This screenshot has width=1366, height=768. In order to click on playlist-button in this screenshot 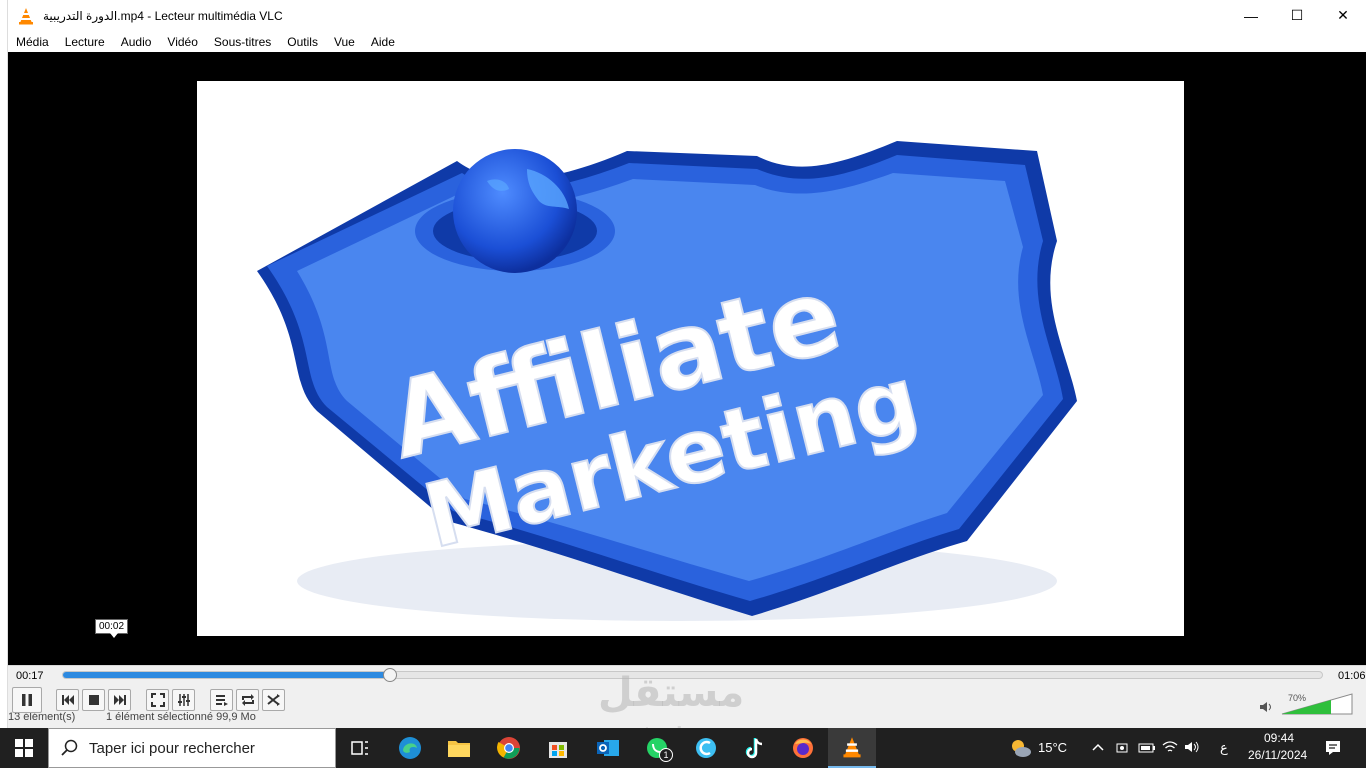, I will do `click(221, 700)`.